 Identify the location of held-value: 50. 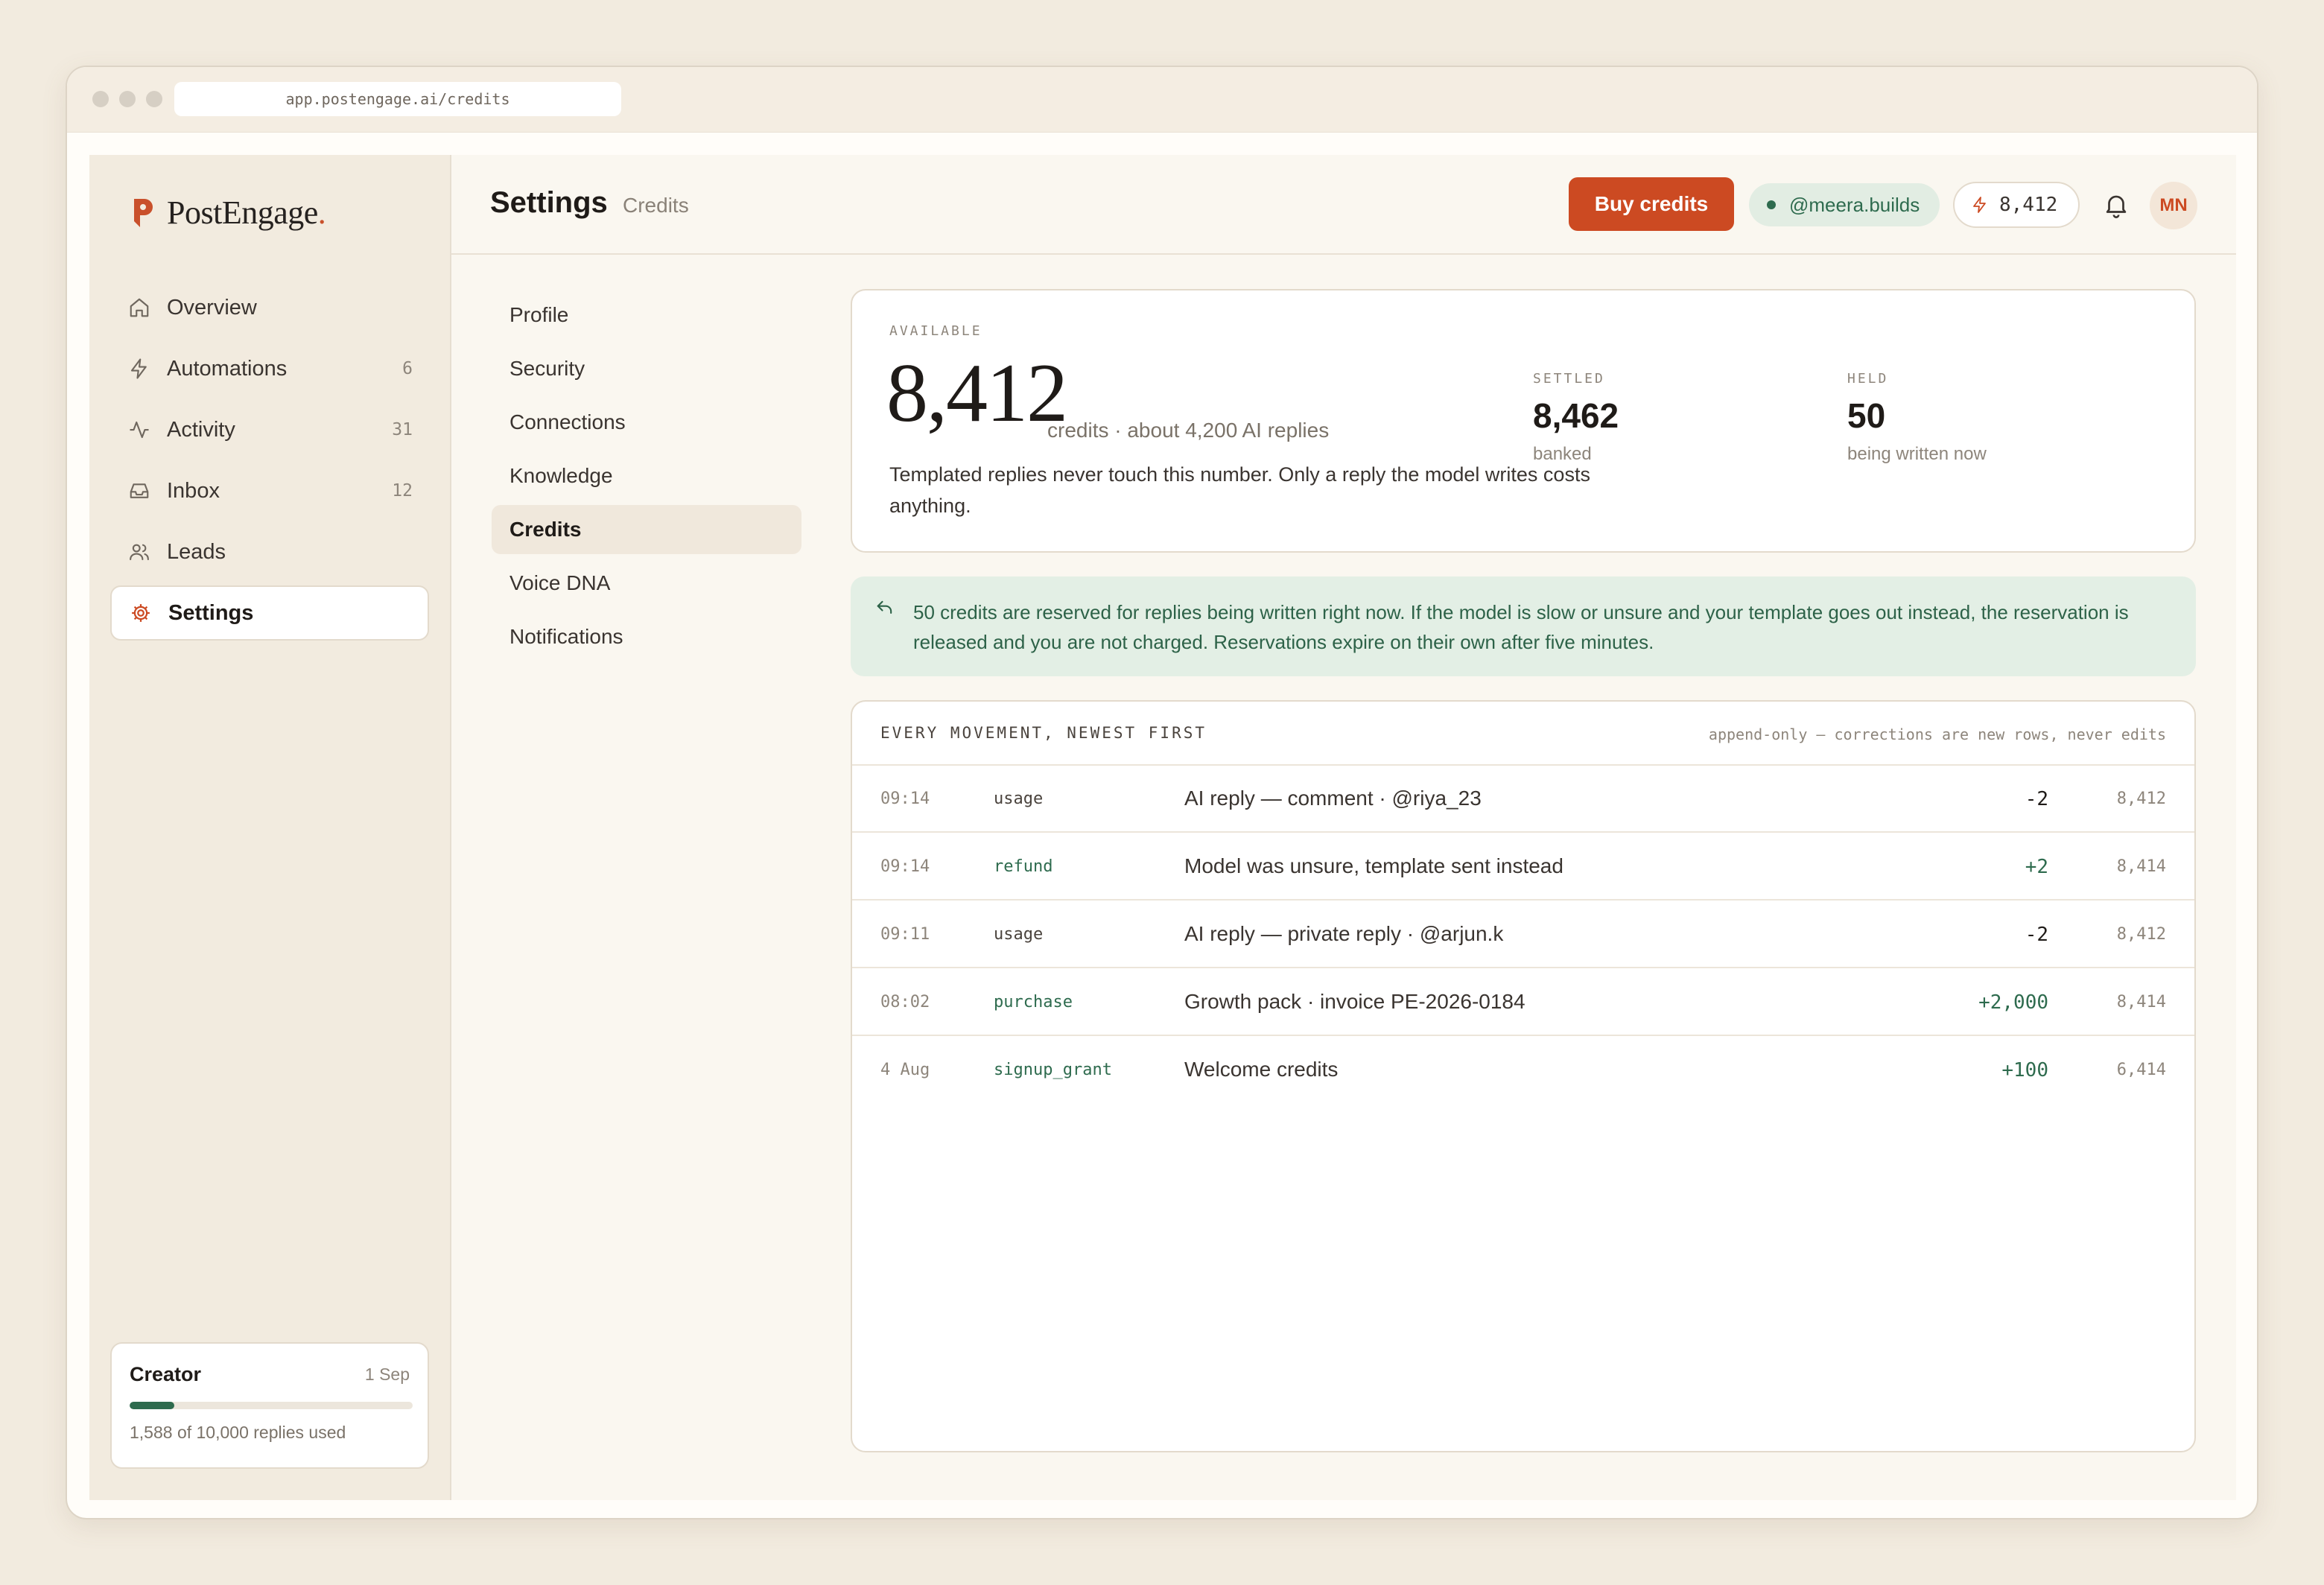
(1866, 415).